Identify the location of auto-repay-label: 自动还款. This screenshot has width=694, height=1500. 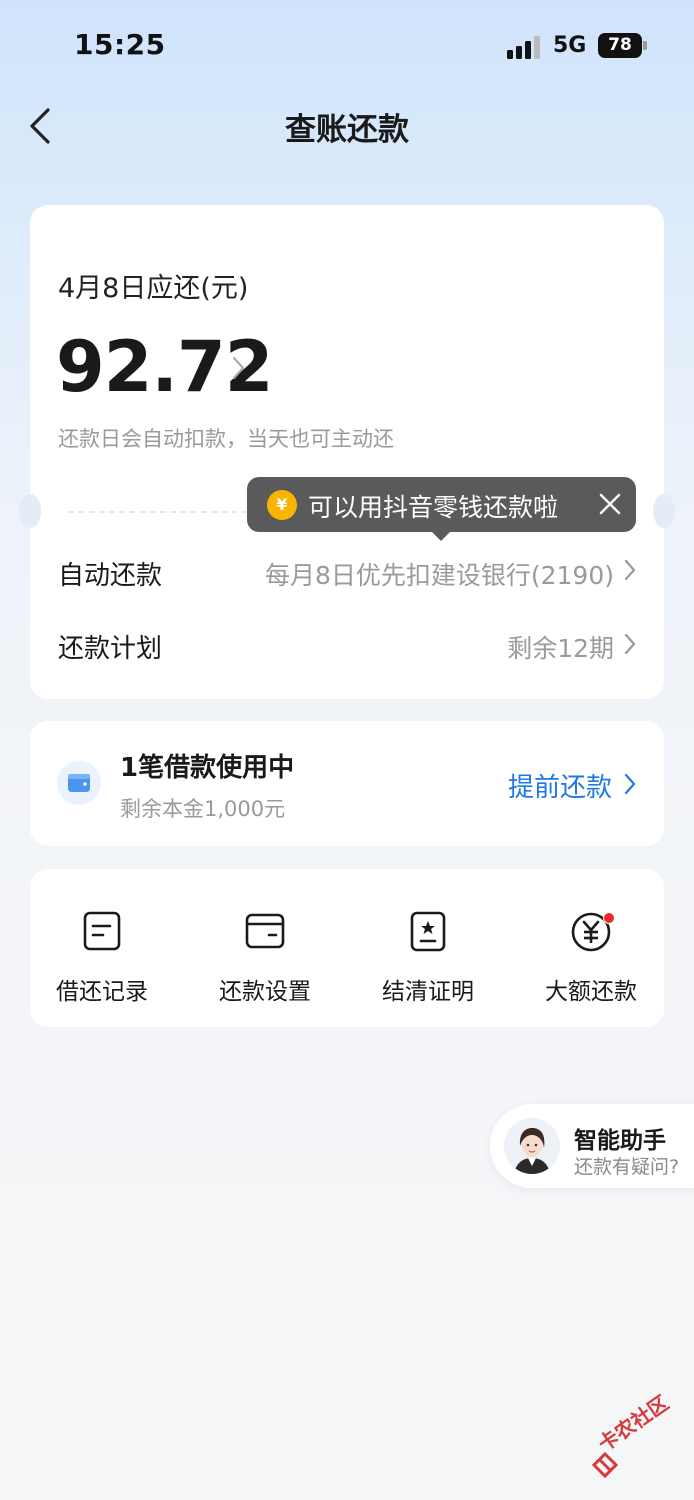
(110, 576).